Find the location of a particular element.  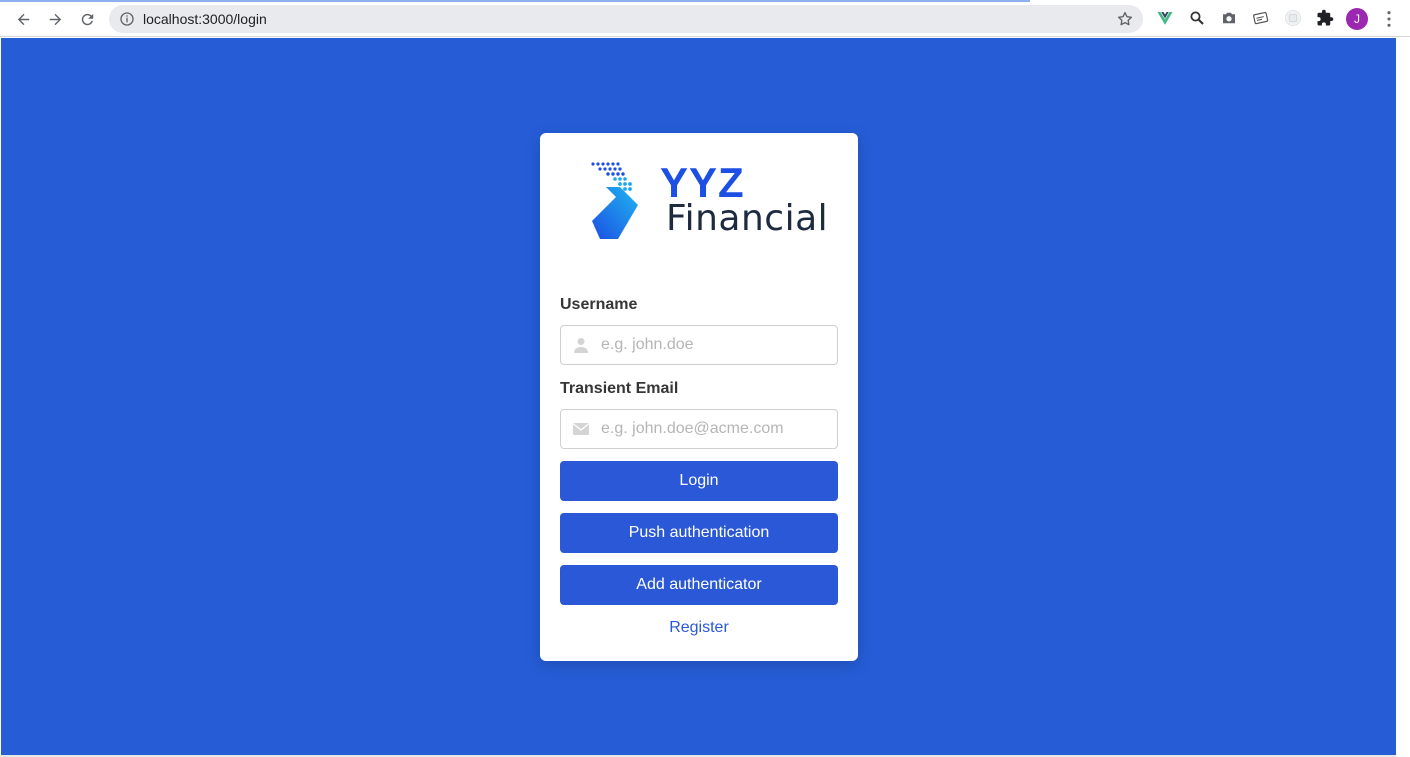

username-label: Username is located at coordinates (599, 304).